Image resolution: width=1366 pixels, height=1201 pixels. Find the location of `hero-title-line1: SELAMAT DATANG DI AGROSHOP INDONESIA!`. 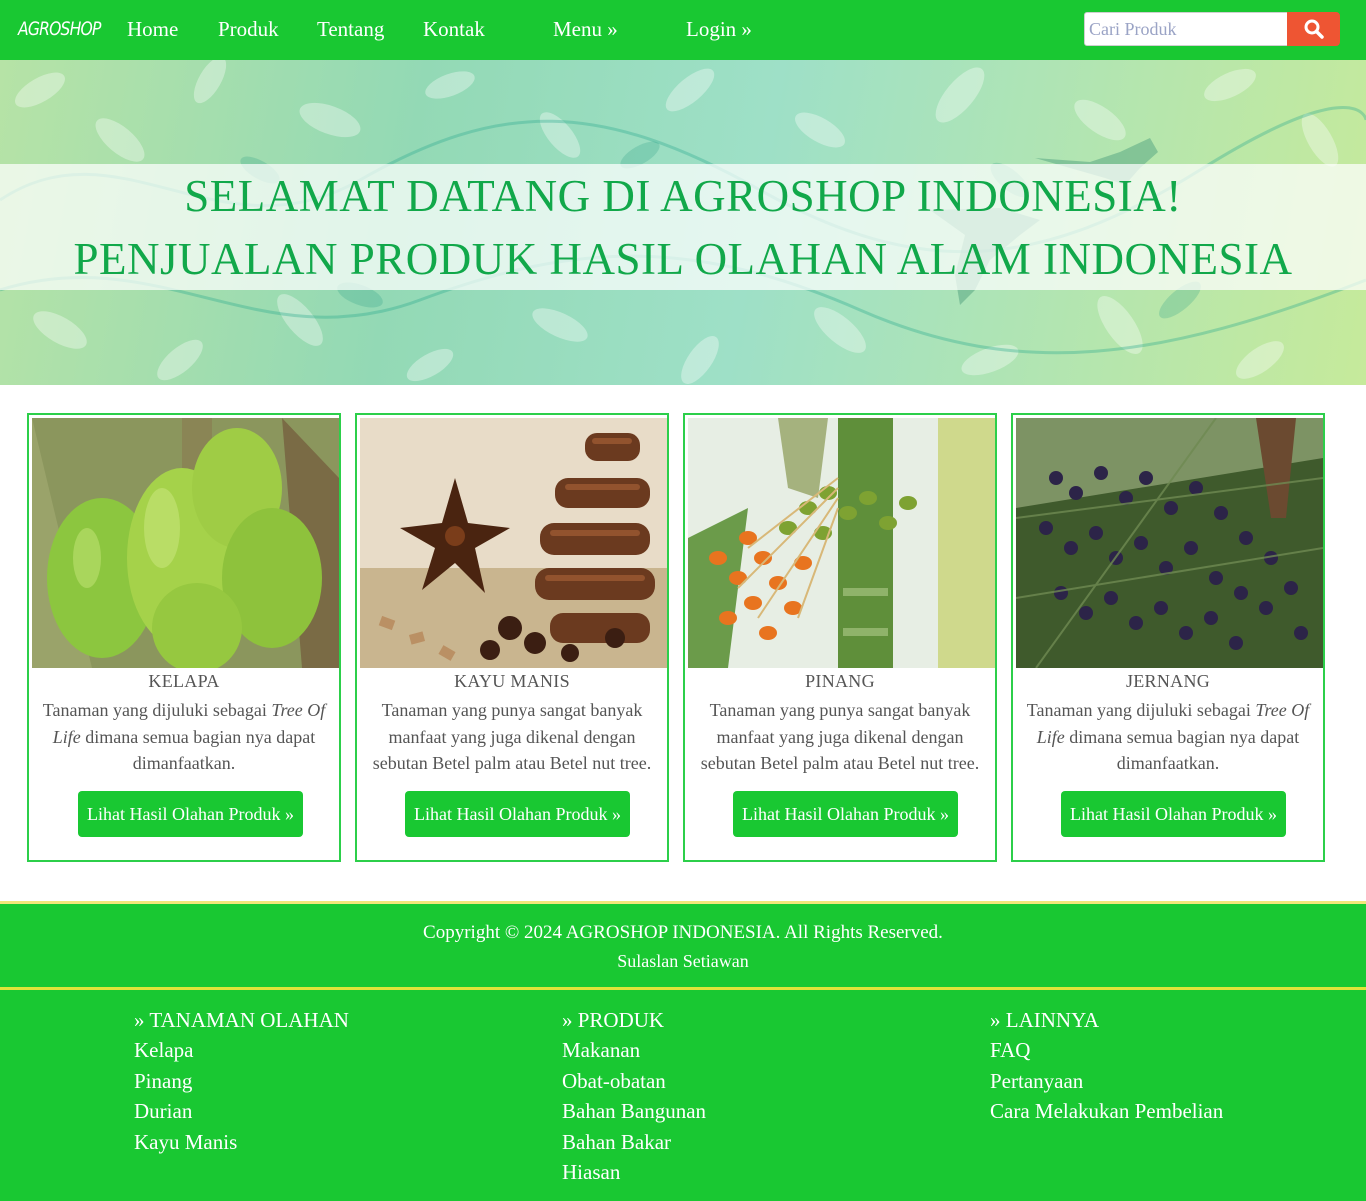

hero-title-line1: SELAMAT DATANG DI AGROSHOP INDONESIA! is located at coordinates (683, 196).